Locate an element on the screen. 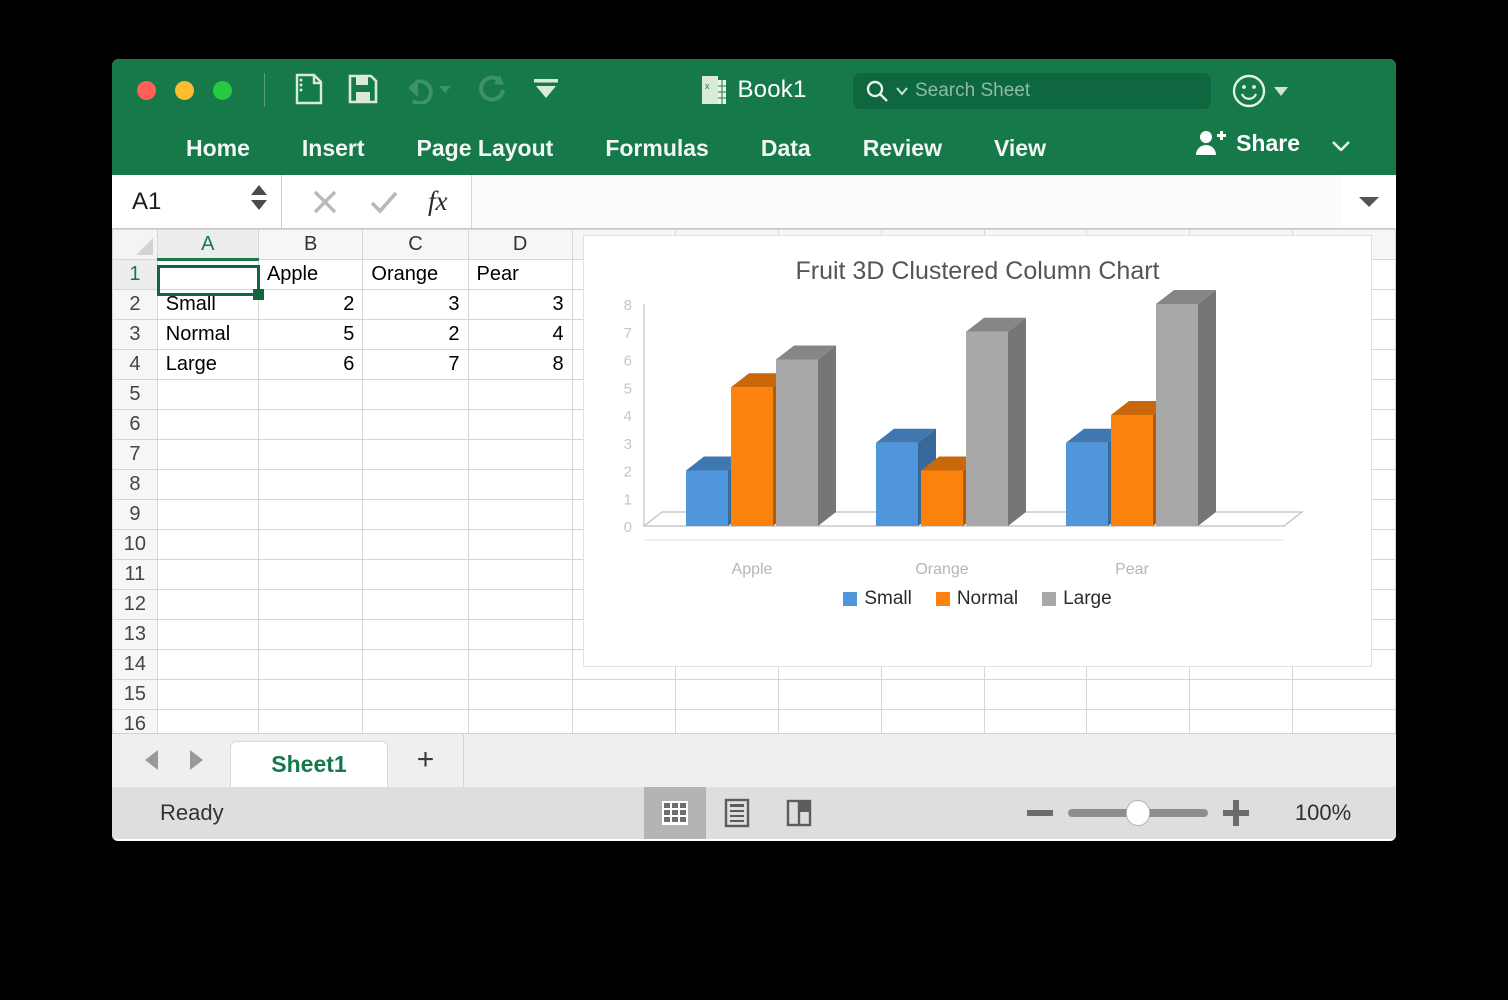  cell-C2: 3 is located at coordinates (415, 304).